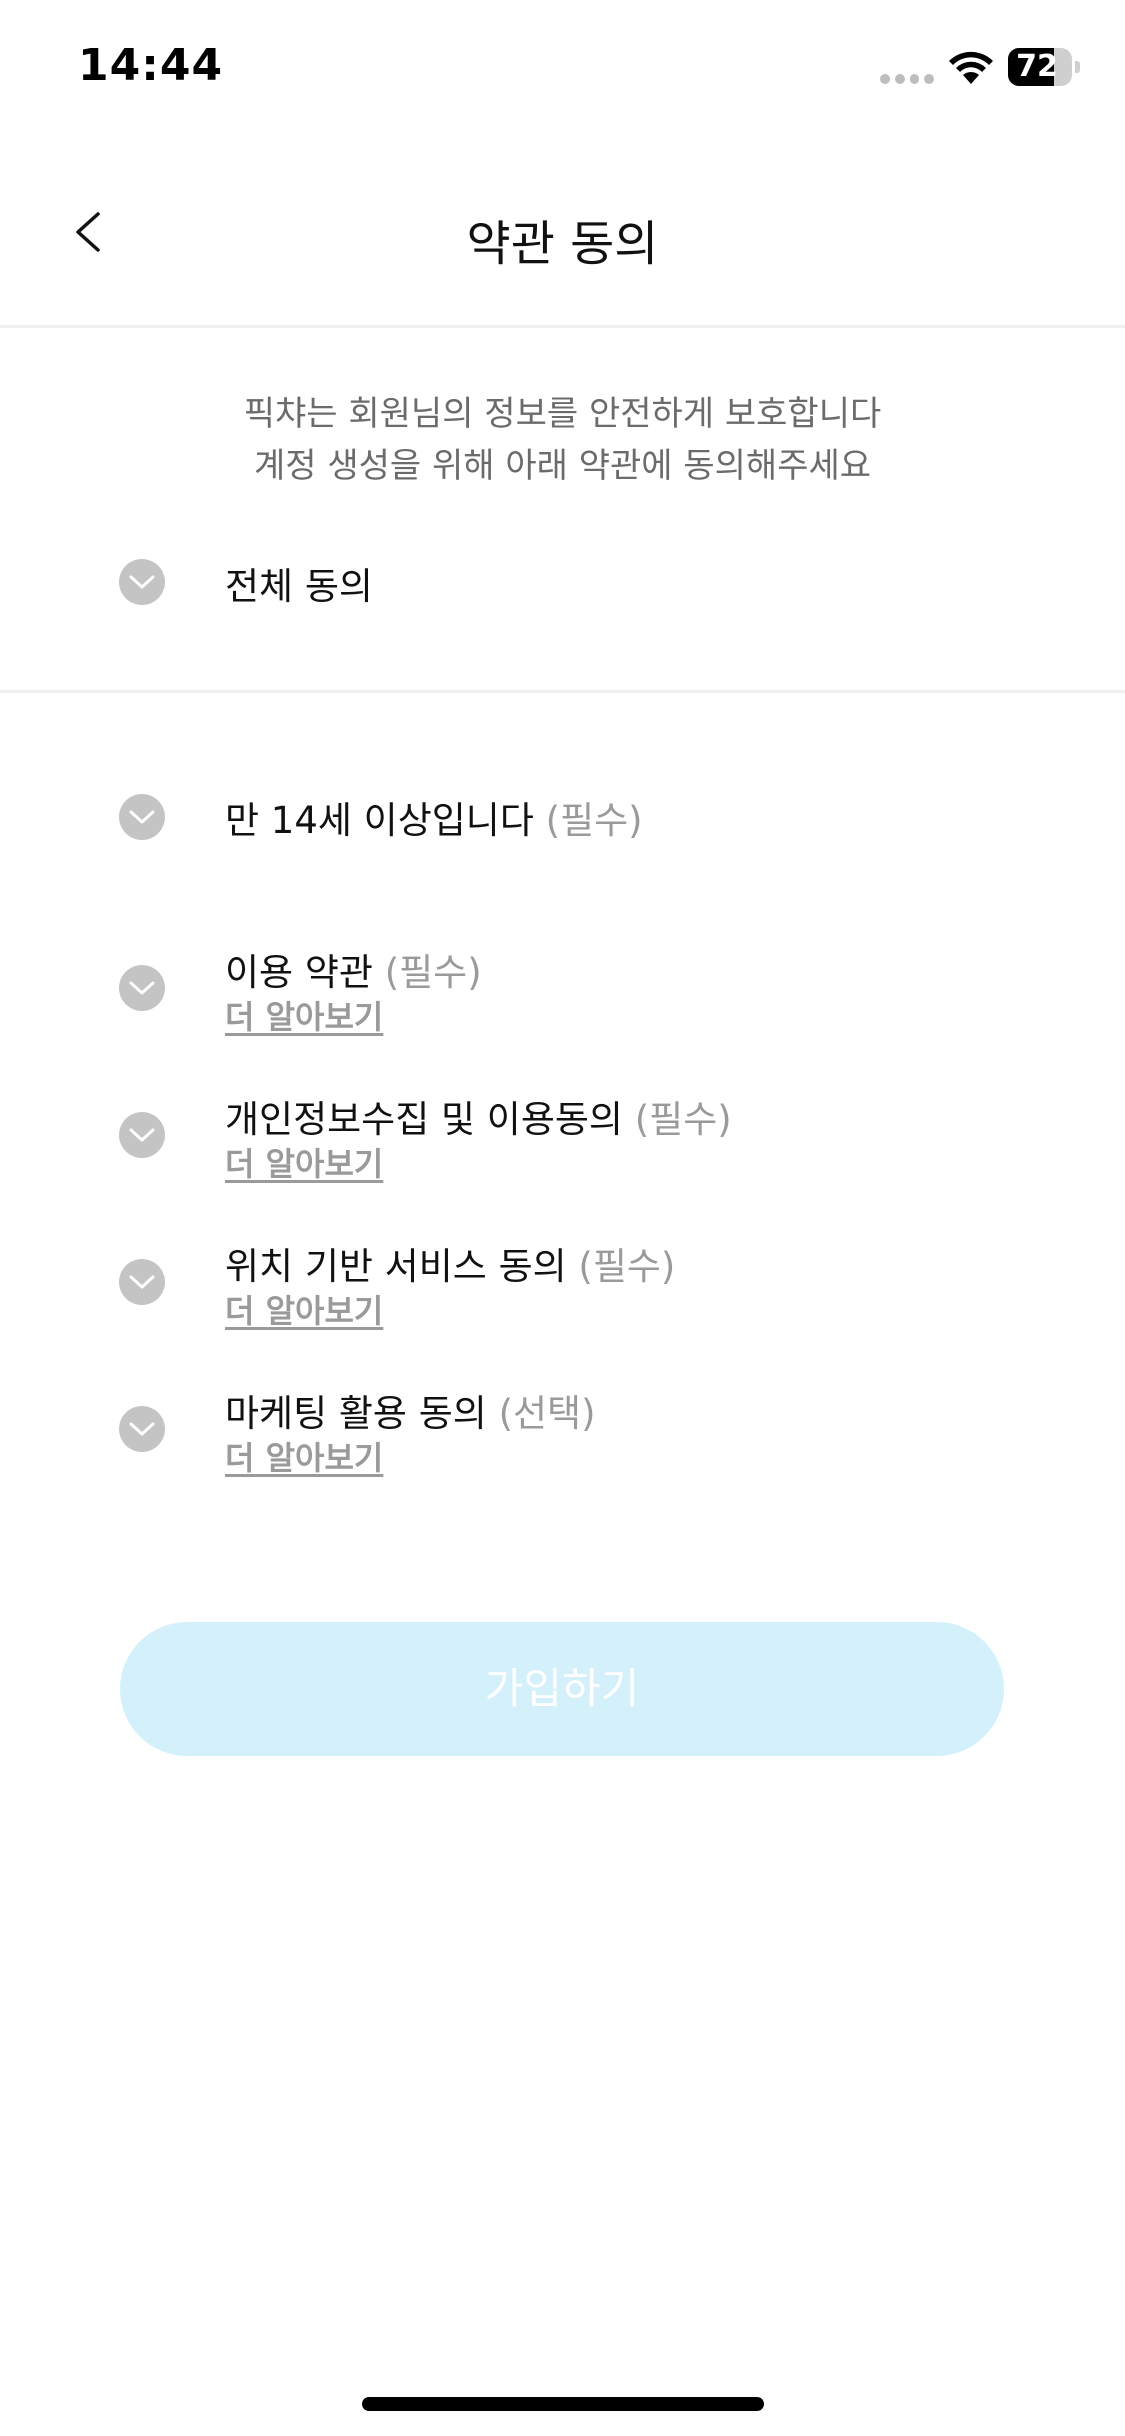 The height and width of the screenshot is (2436, 1125). What do you see at coordinates (562, 70) in the screenshot?
I see `status-bar: 14:44 72` at bounding box center [562, 70].